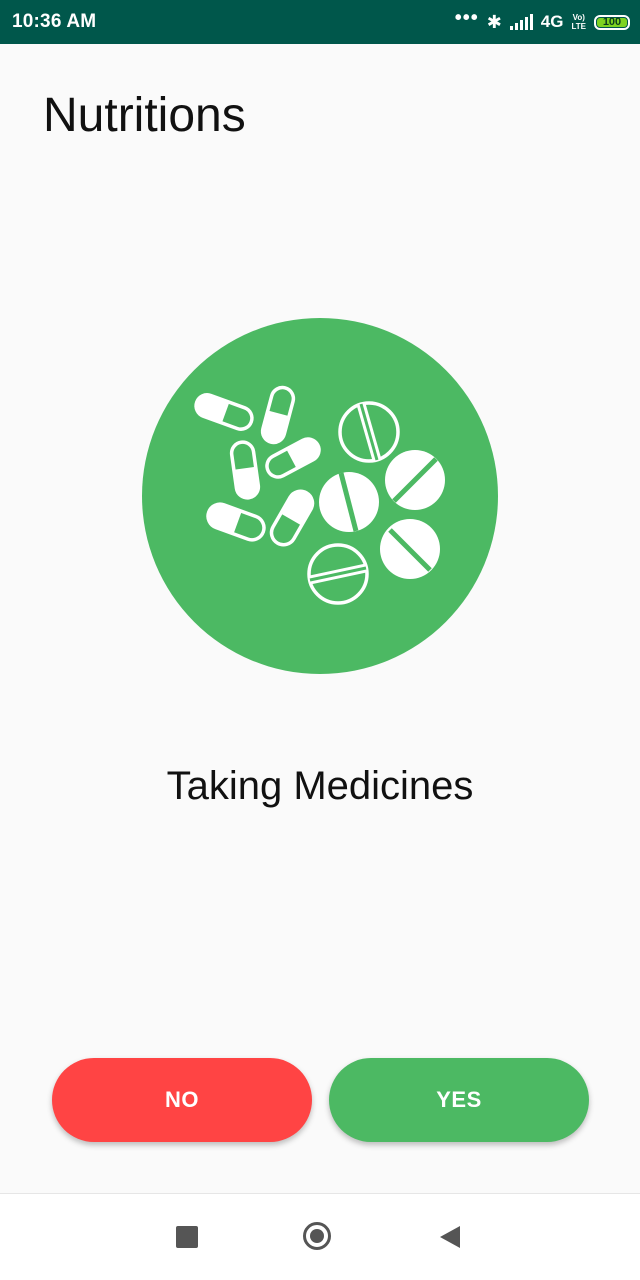 This screenshot has height=1280, width=640. What do you see at coordinates (466, 18) in the screenshot?
I see `more-notifications-icon: •••` at bounding box center [466, 18].